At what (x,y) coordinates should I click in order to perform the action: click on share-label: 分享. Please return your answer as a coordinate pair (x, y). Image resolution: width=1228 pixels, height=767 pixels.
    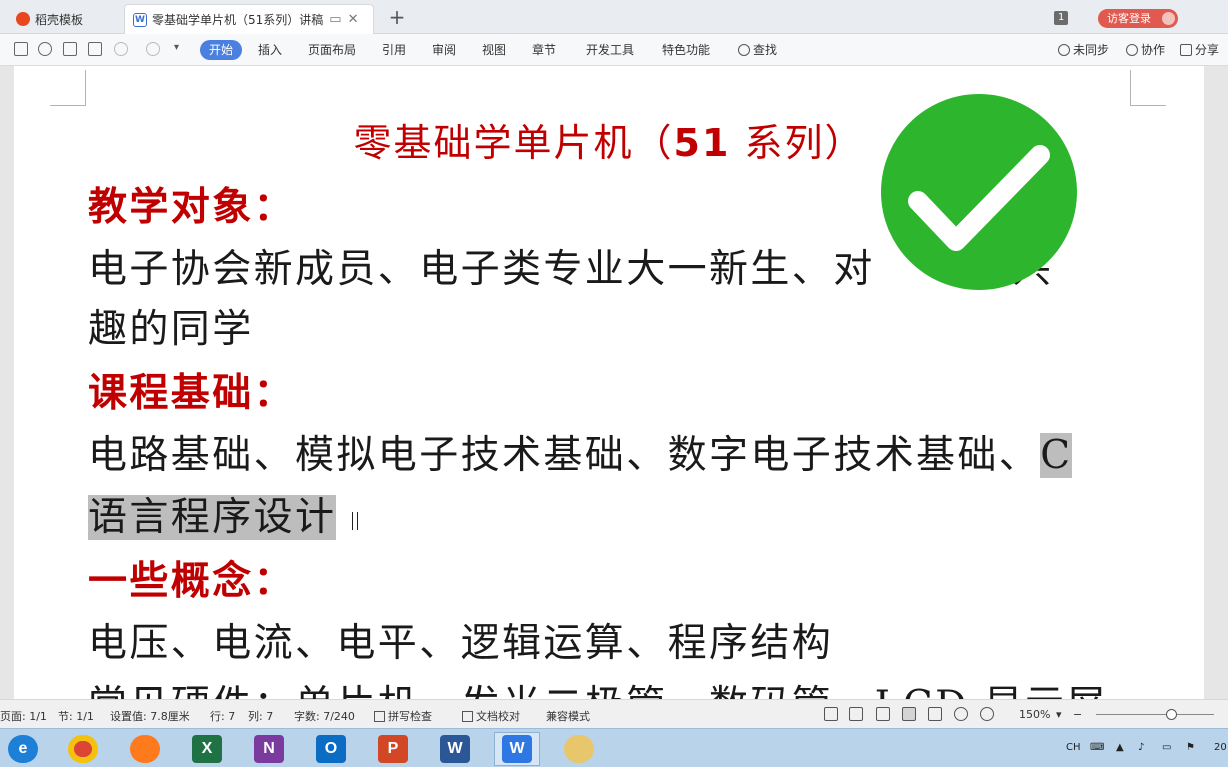
    Looking at the image, I should click on (1207, 50).